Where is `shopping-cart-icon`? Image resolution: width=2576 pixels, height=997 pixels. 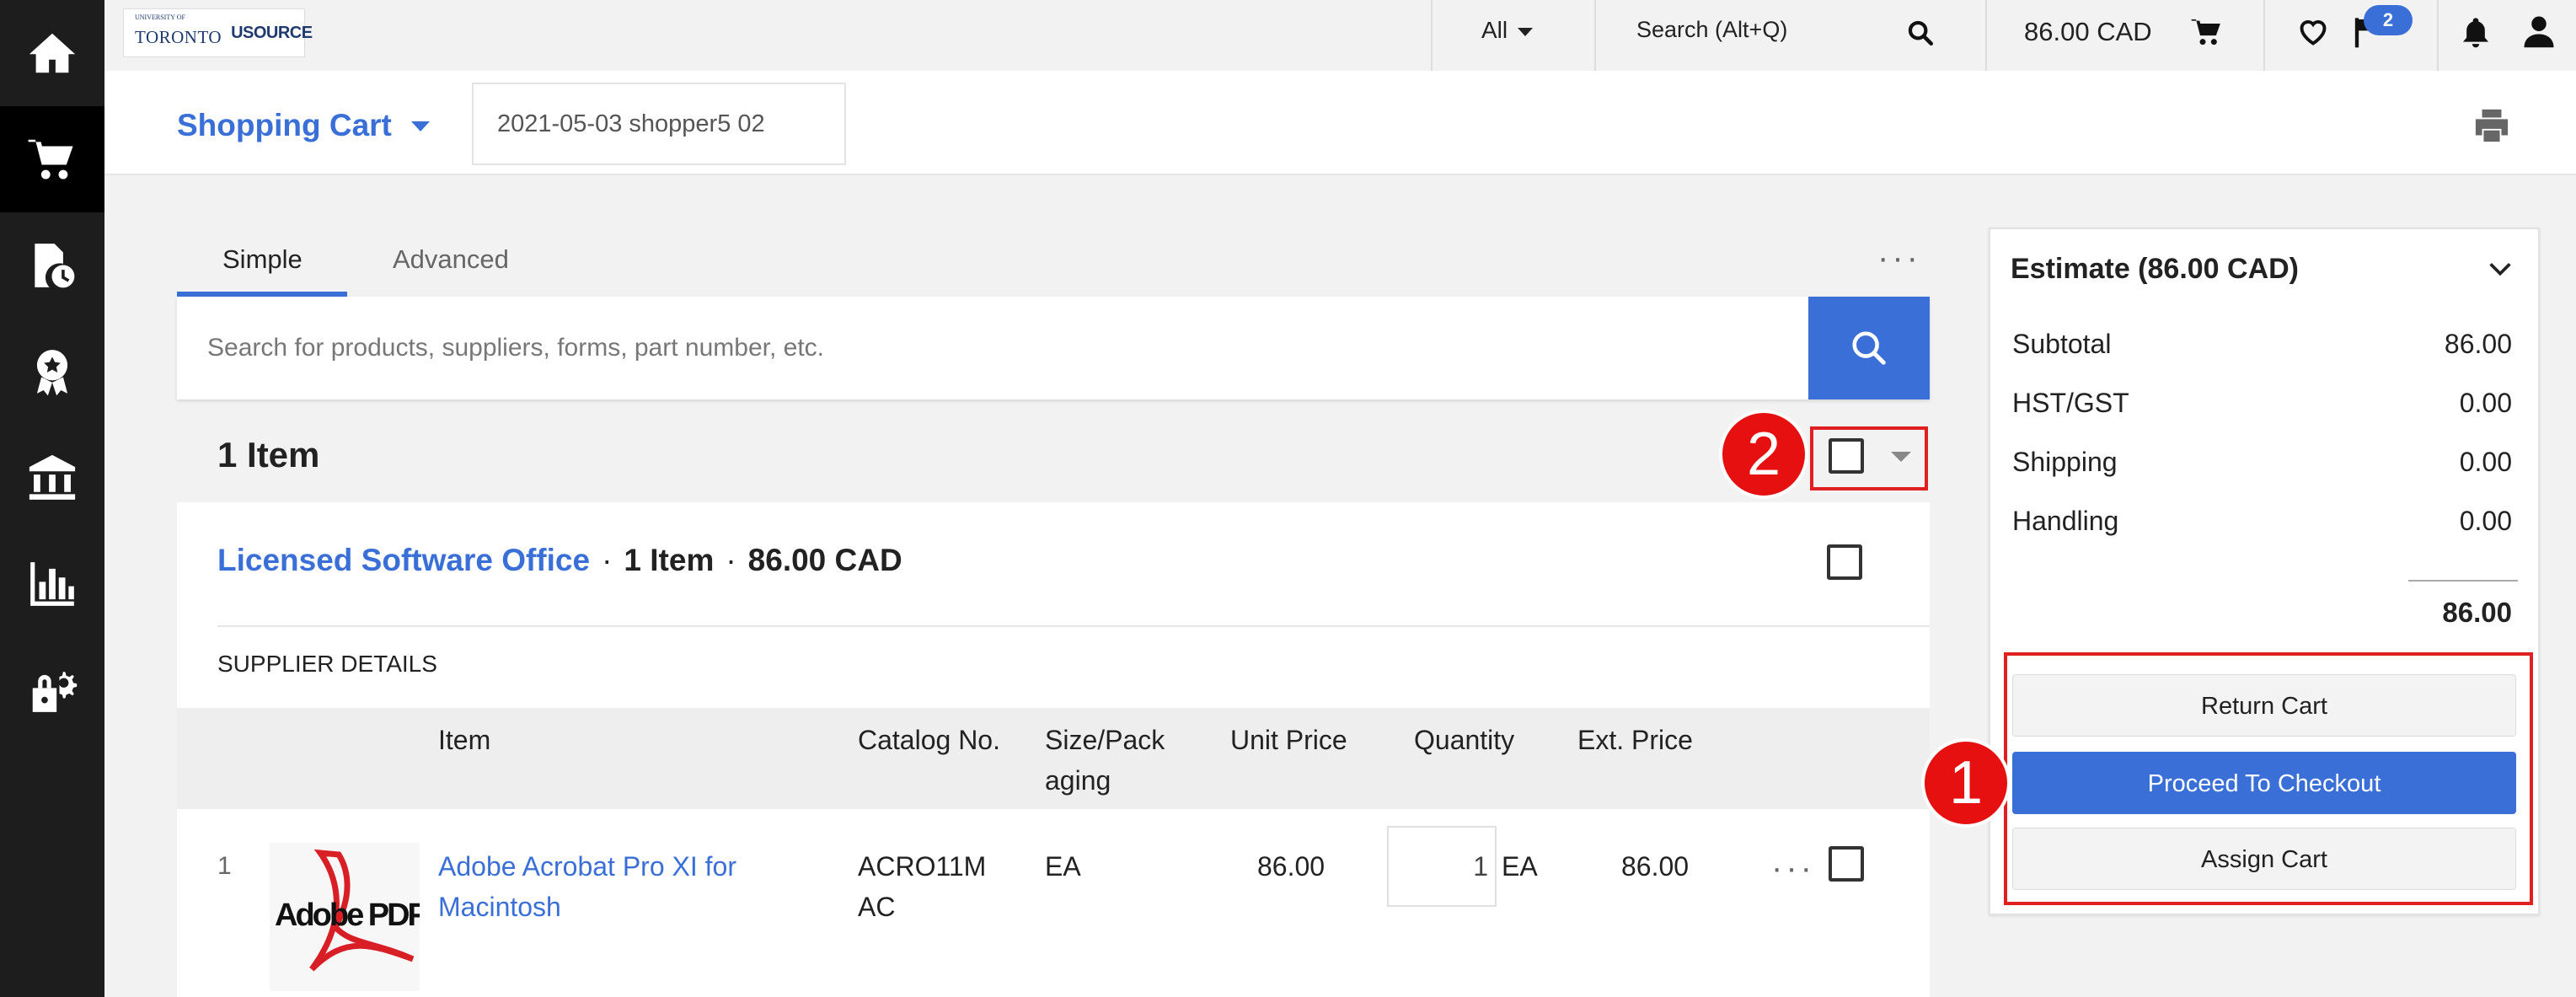 shopping-cart-icon is located at coordinates (51, 159).